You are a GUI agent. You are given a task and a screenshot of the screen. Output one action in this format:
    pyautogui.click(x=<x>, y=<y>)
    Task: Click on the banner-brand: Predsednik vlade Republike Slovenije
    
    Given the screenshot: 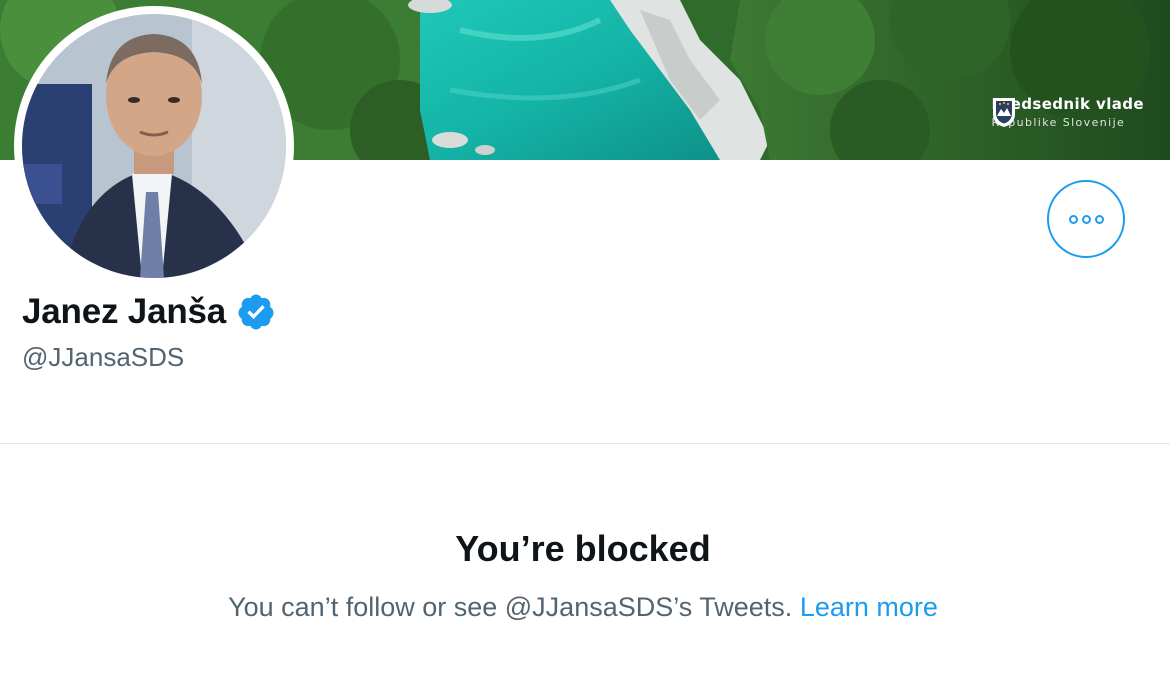 What is the action you would take?
    pyautogui.click(x=1067, y=112)
    